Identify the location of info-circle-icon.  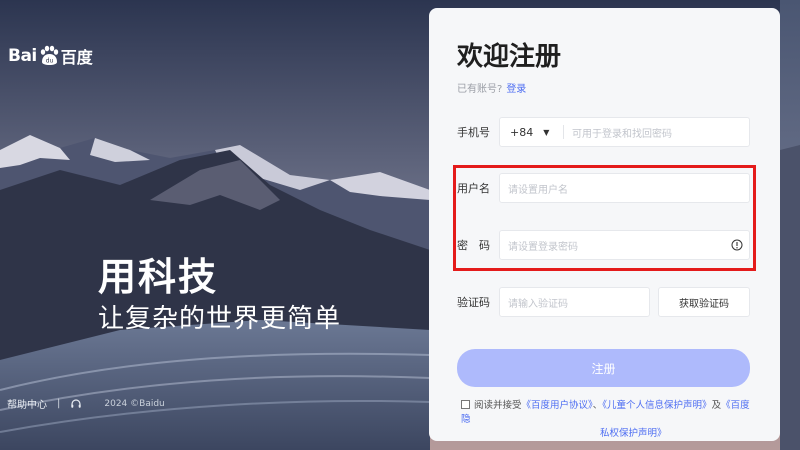
(737, 245).